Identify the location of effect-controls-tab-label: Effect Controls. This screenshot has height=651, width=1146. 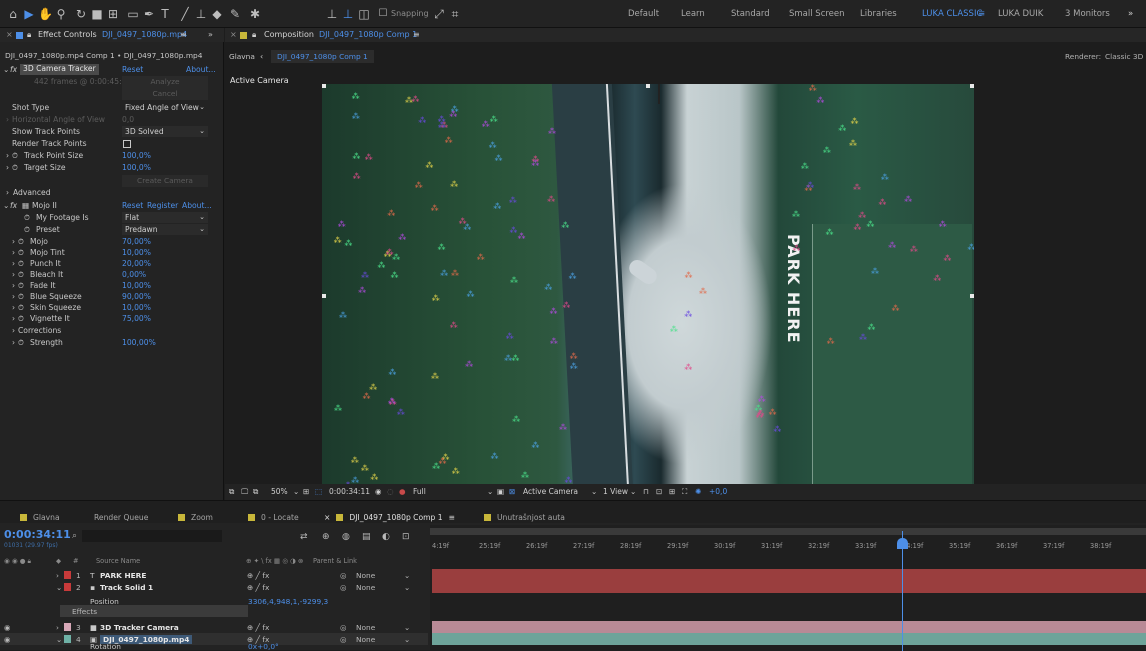
(67, 34).